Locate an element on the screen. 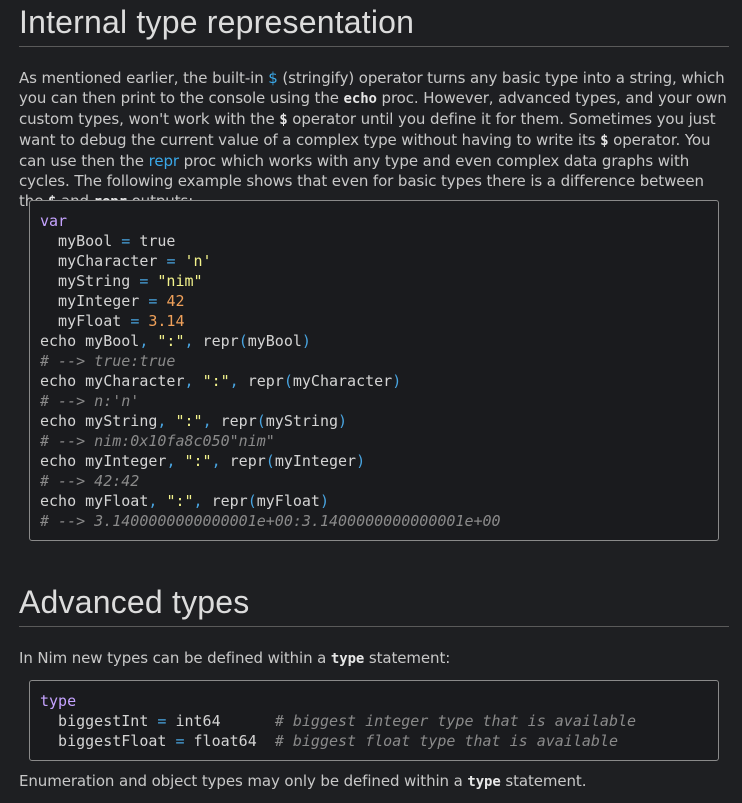 This screenshot has height=803, width=742. repr-link: repr is located at coordinates (164, 161).